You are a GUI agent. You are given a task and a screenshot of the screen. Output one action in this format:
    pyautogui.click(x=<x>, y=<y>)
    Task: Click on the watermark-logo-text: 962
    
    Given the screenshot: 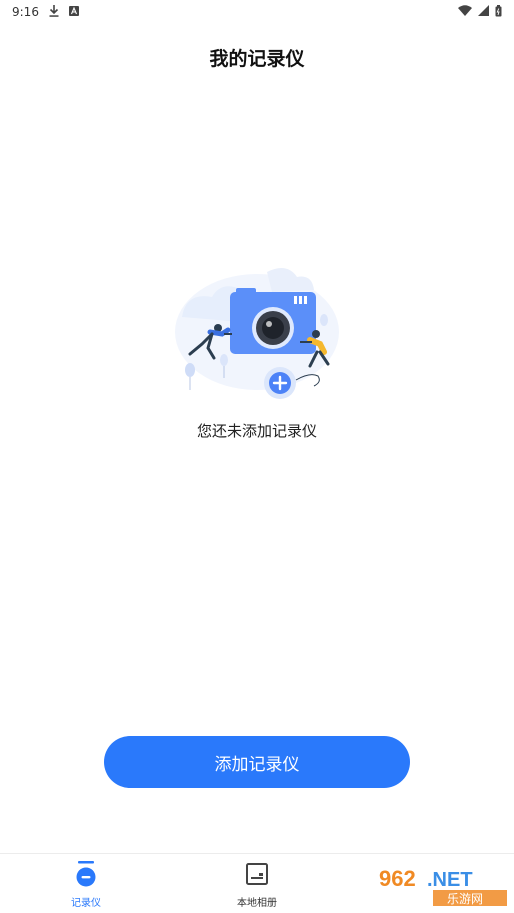 What is the action you would take?
    pyautogui.click(x=397, y=878)
    